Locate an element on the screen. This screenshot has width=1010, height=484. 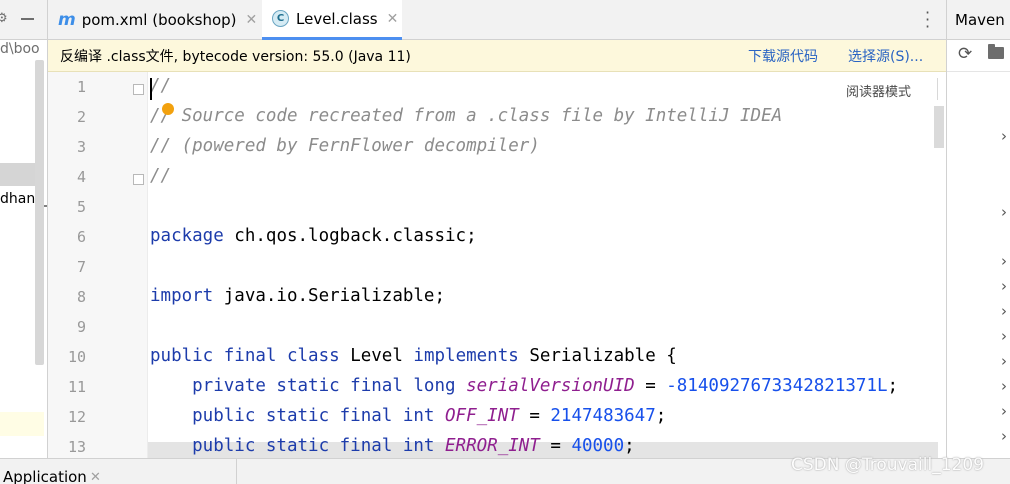
project-path: d\boo is located at coordinates (20, 49).